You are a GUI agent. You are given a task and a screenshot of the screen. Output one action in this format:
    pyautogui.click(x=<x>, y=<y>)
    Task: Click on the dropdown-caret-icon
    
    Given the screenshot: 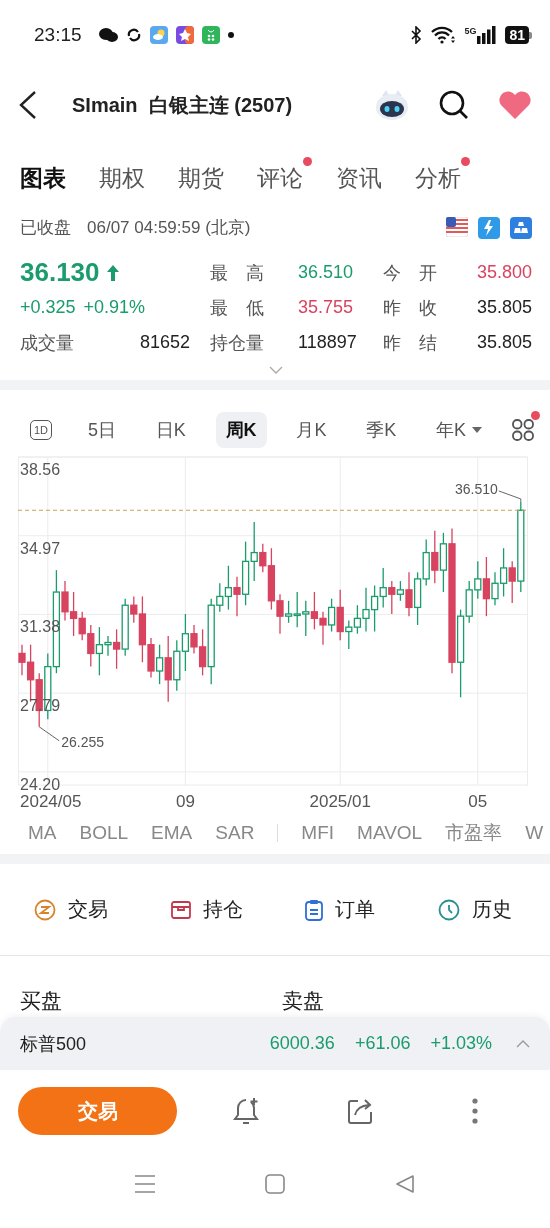 What is the action you would take?
    pyautogui.click(x=477, y=430)
    